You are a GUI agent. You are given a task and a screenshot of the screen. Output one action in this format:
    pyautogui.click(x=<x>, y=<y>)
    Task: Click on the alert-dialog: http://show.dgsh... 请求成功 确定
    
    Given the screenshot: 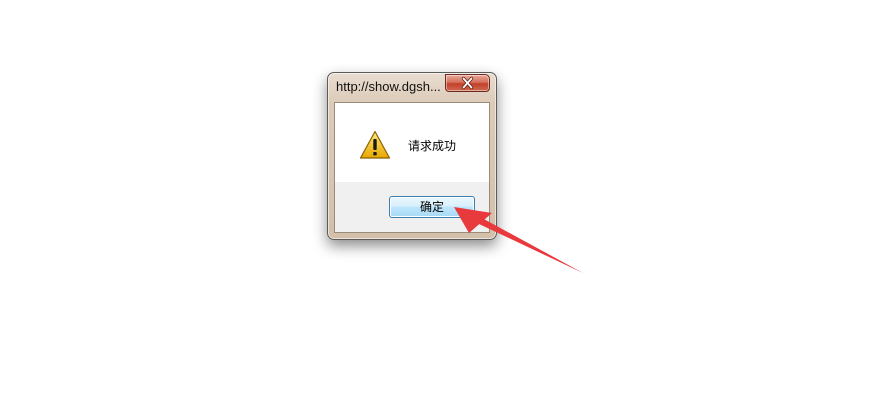 What is the action you would take?
    pyautogui.click(x=412, y=156)
    